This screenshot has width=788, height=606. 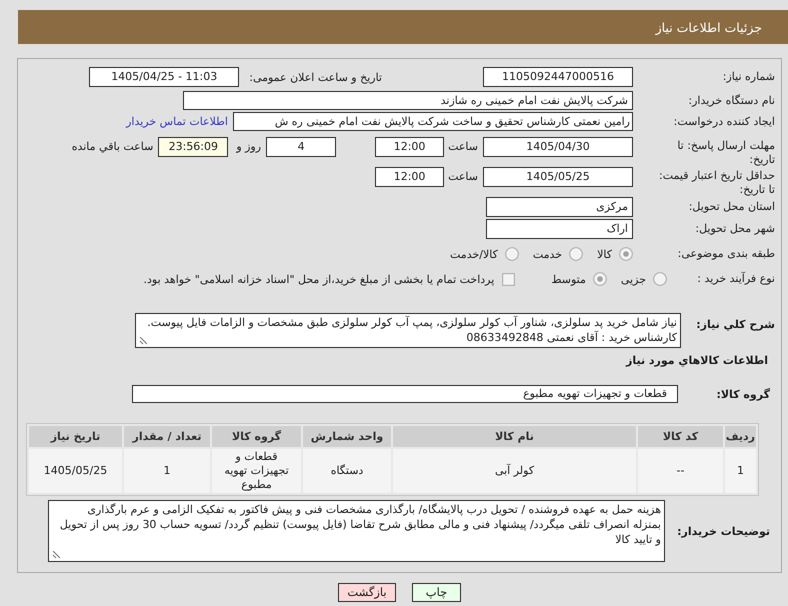 What do you see at coordinates (514, 436) in the screenshot?
I see `column-header: نام کالا` at bounding box center [514, 436].